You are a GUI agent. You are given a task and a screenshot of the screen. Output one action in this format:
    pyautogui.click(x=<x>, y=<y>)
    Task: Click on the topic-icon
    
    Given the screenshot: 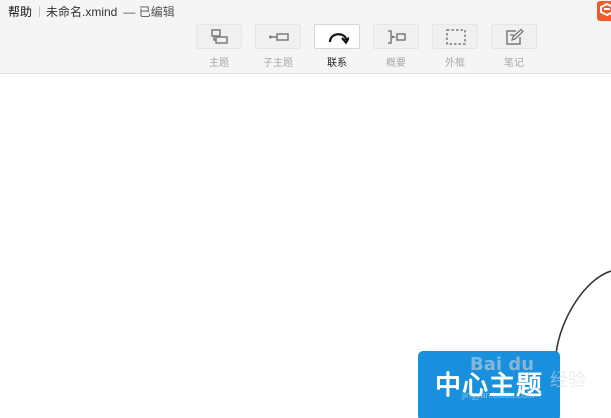 What is the action you would take?
    pyautogui.click(x=219, y=36)
    